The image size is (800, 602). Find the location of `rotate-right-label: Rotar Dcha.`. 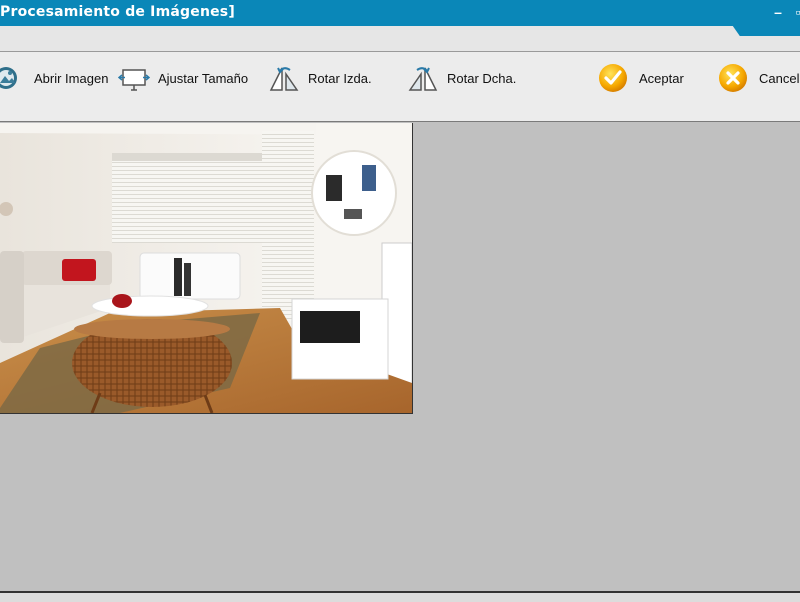

rotate-right-label: Rotar Dcha. is located at coordinates (482, 78).